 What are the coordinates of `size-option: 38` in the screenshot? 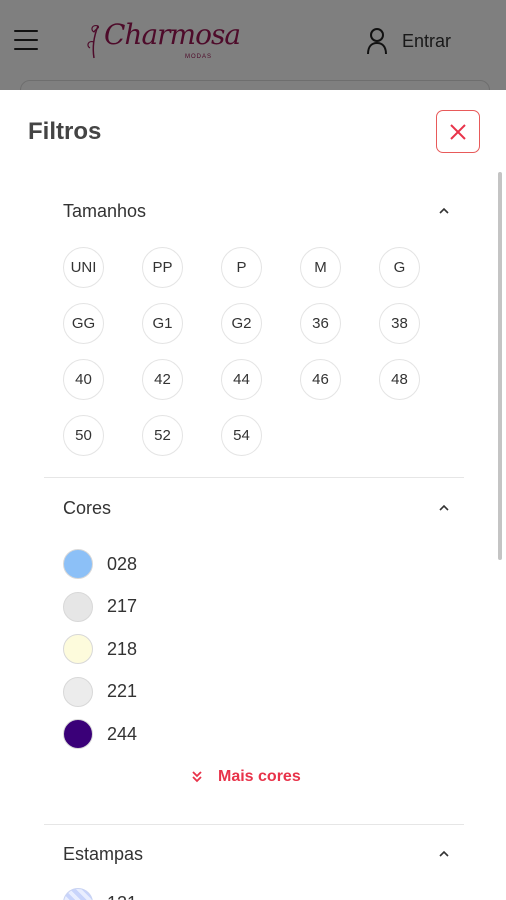 It's located at (399, 323).